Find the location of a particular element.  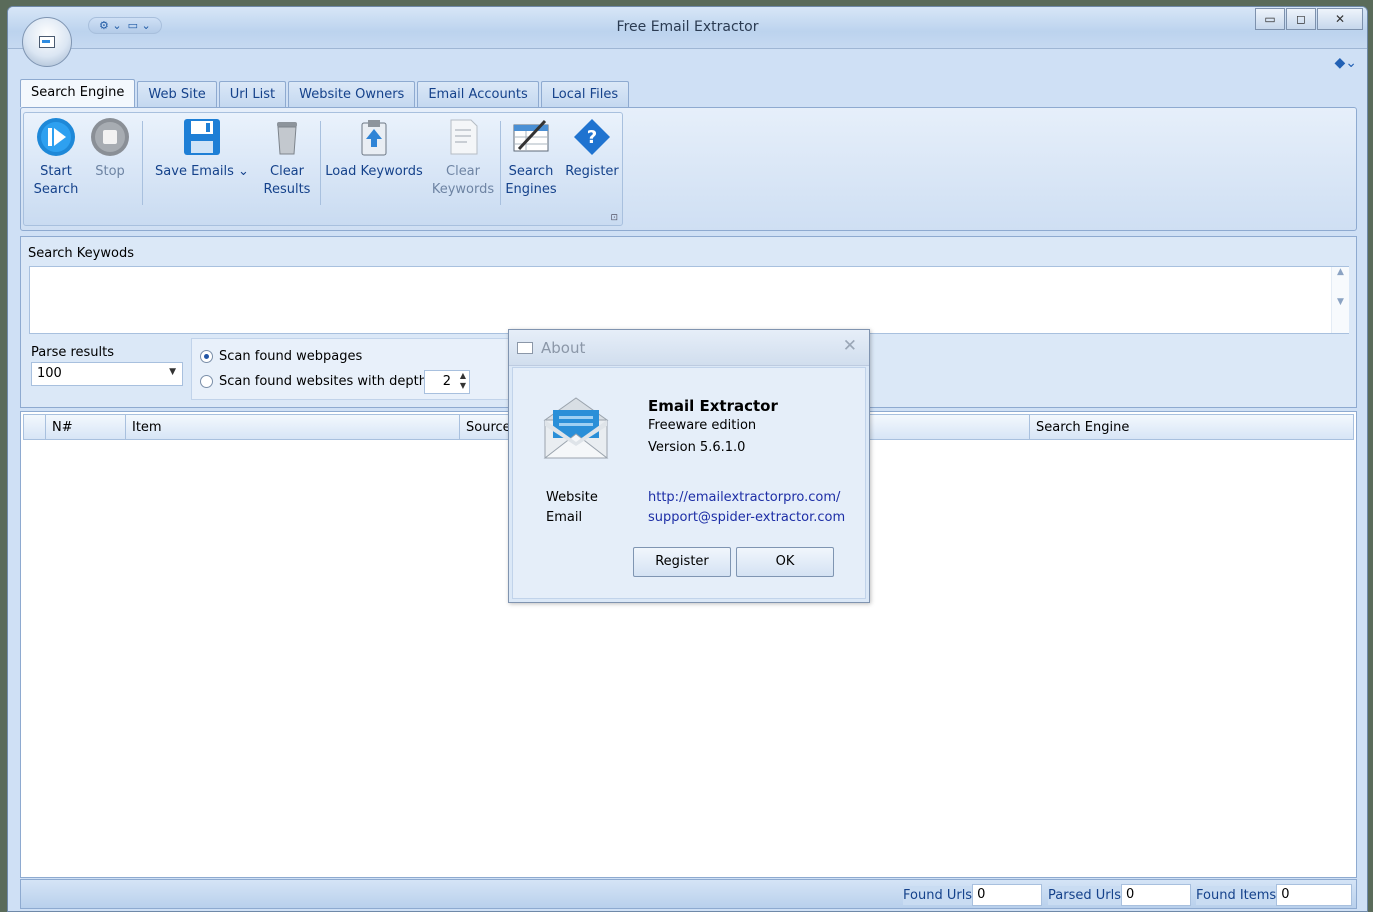

tab-email-accounts: Email Accounts is located at coordinates (478, 94).